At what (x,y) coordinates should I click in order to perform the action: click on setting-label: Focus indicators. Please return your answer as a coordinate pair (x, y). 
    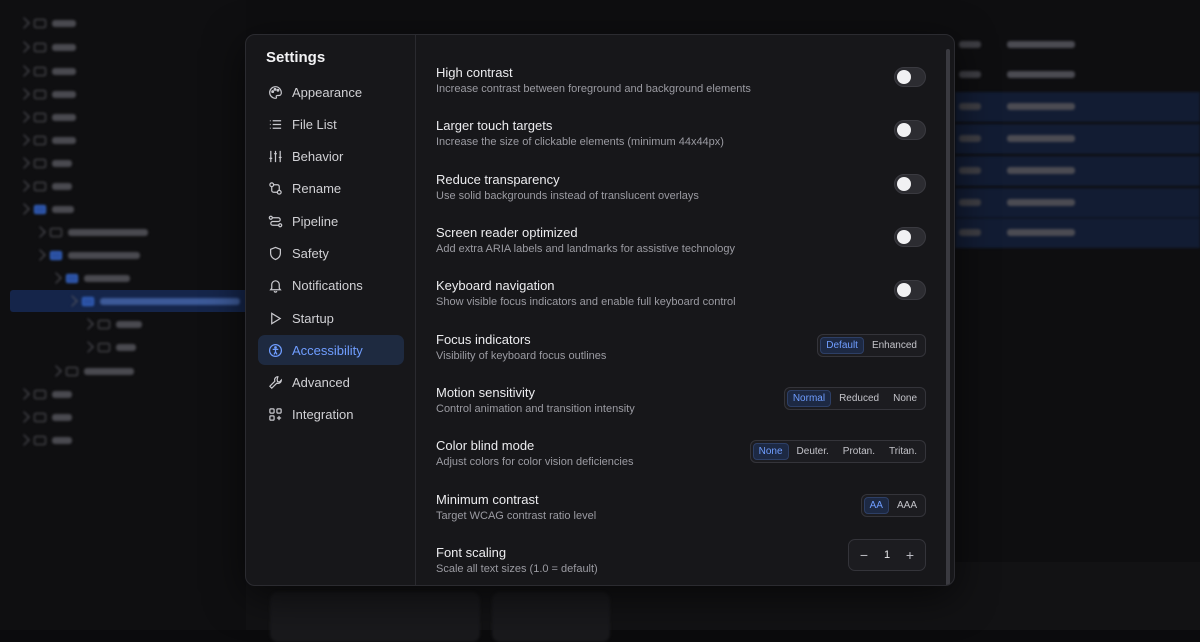
    Looking at the image, I should click on (483, 339).